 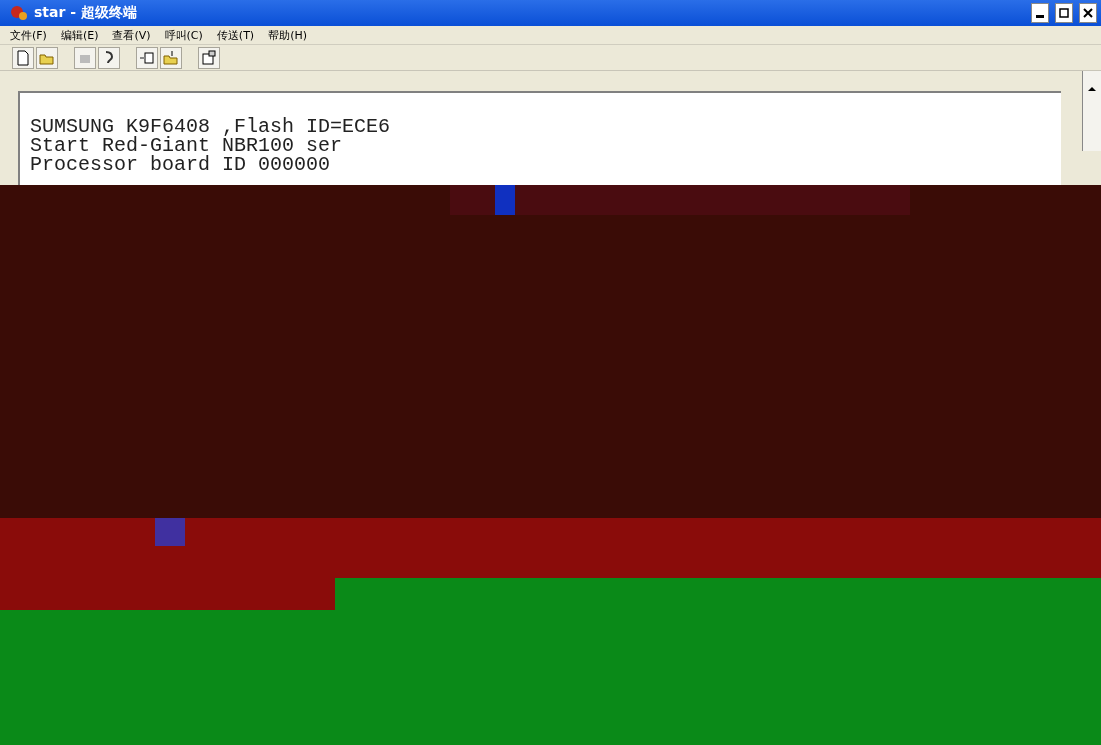 I want to click on menu-item: 传送(T), so click(x=235, y=35).